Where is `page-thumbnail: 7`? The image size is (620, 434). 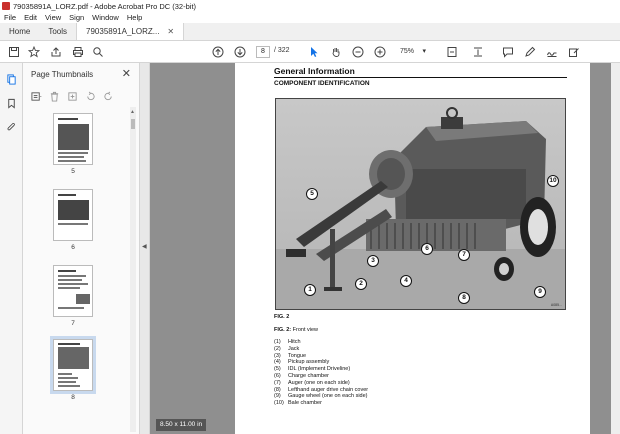
page-thumbnail: 7 is located at coordinates (75, 296).